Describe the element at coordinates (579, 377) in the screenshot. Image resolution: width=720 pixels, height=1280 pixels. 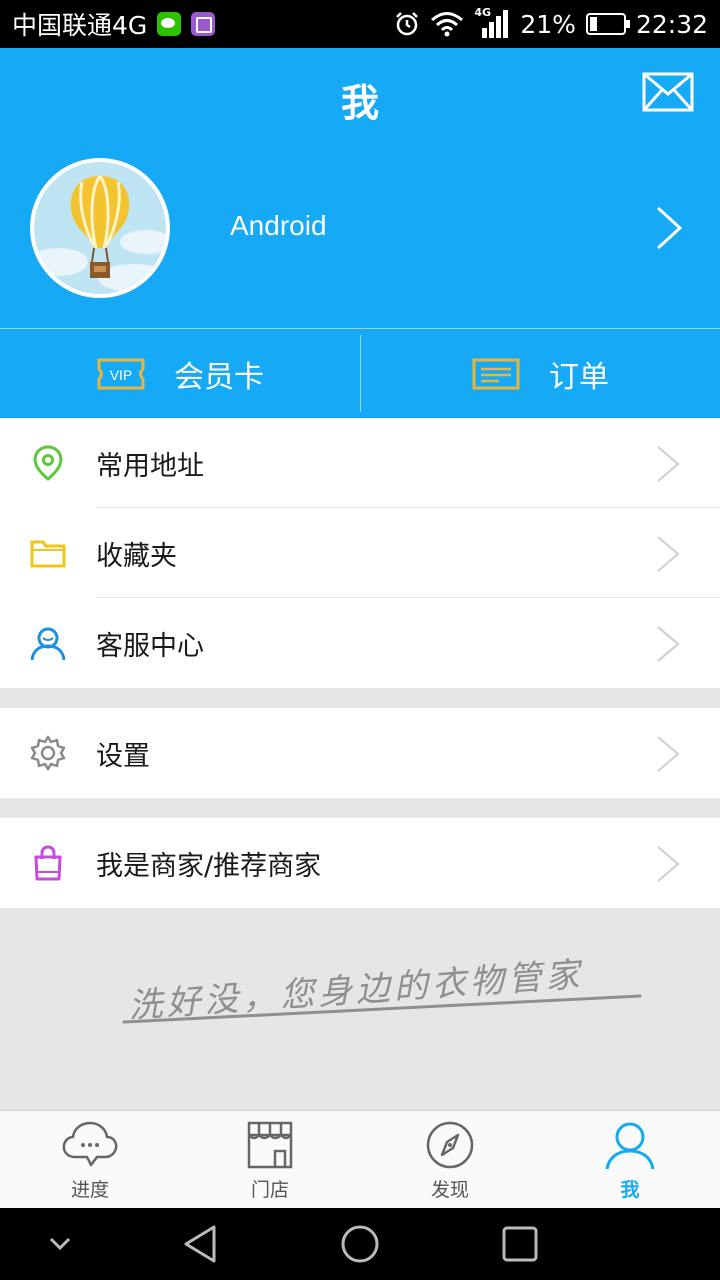
I see `orders-label: 订单` at that location.